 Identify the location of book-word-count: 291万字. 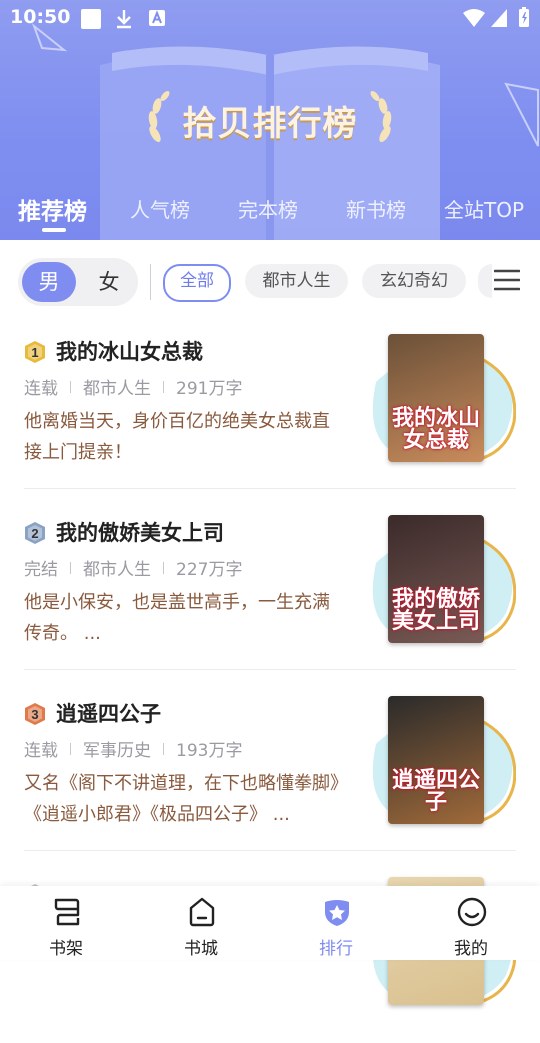
(209, 389).